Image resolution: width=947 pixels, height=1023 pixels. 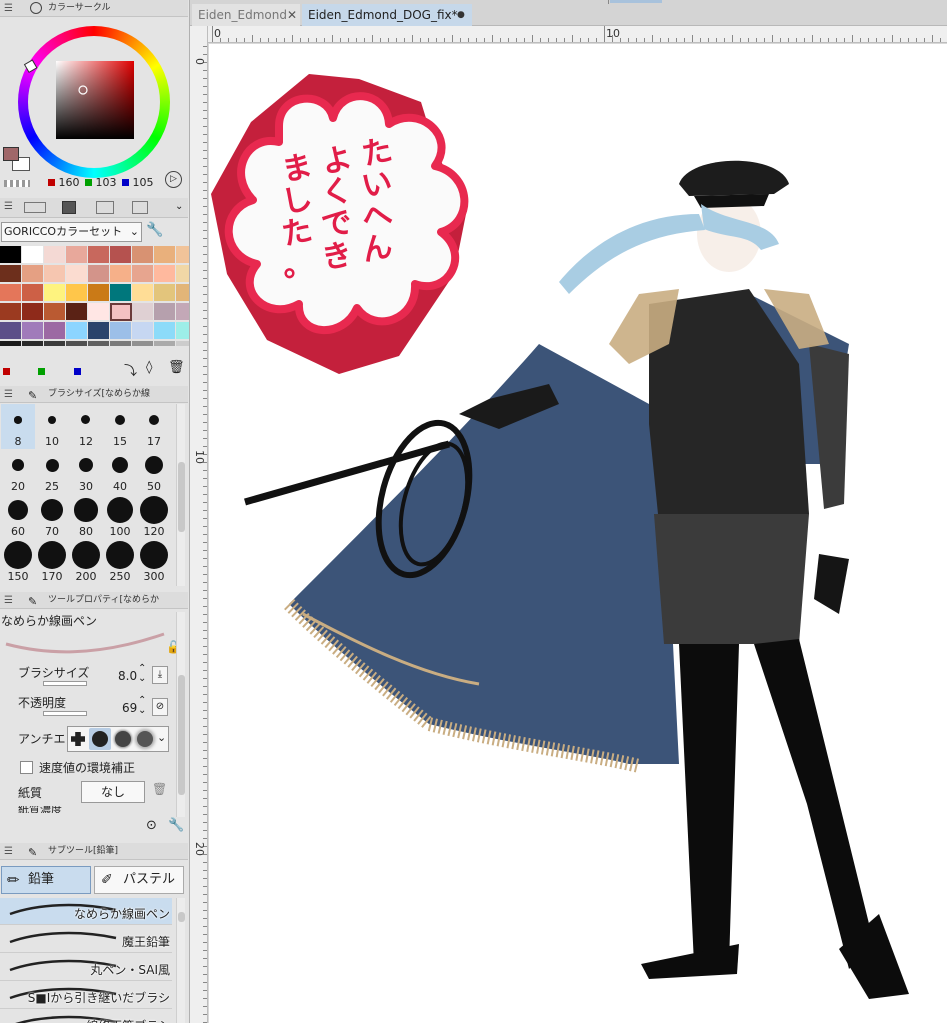 What do you see at coordinates (154, 561) in the screenshot?
I see `brush-size-preset: 300` at bounding box center [154, 561].